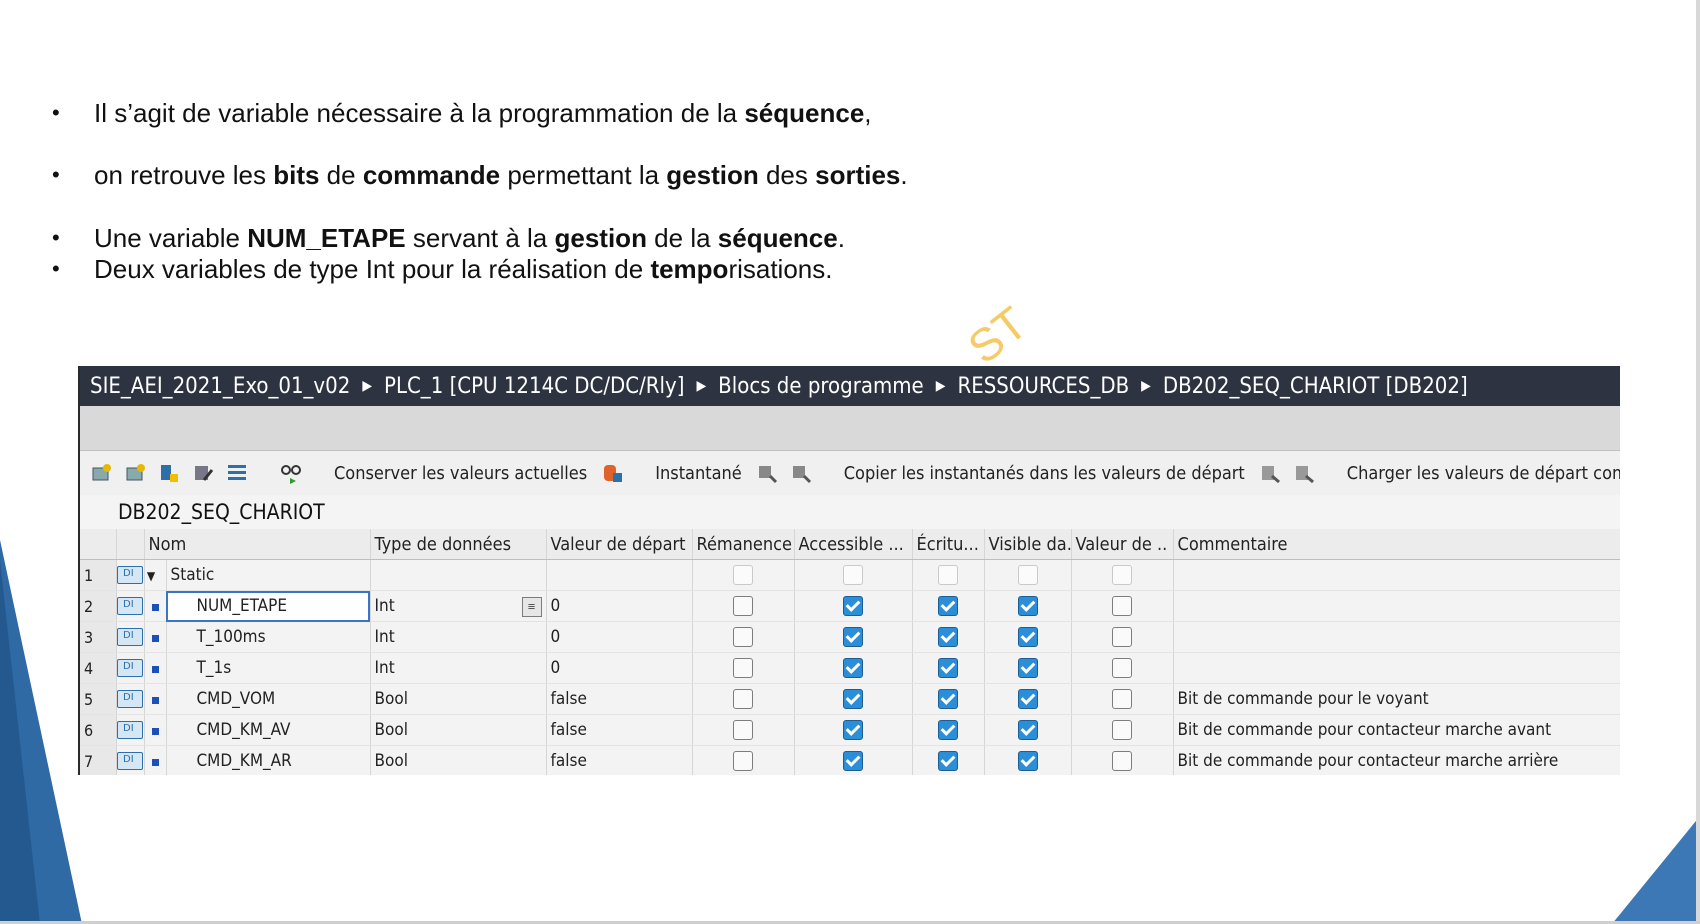 Image resolution: width=1700 pixels, height=924 pixels. I want to click on column-header-comment: Commentaire, so click(1396, 544).